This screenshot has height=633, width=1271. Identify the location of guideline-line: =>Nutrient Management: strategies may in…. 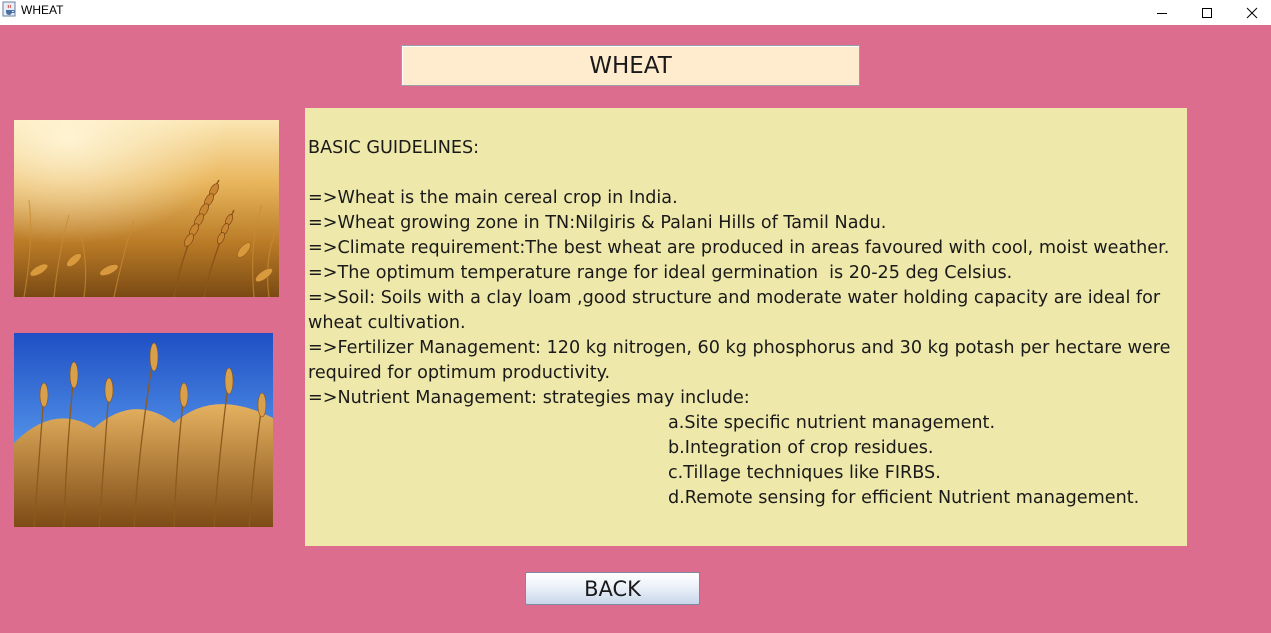
(529, 398).